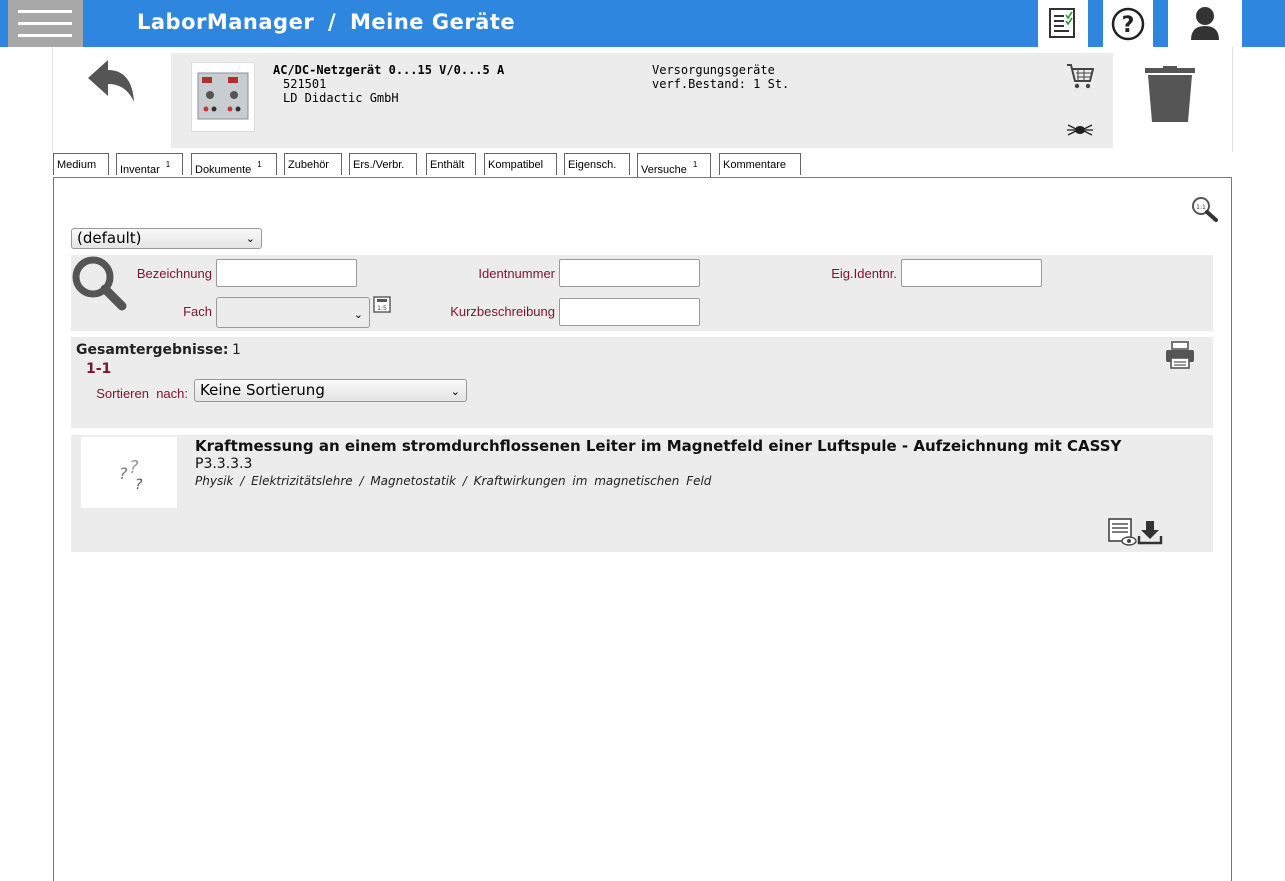  I want to click on magnifier-icon: 1:1, so click(1205, 209).